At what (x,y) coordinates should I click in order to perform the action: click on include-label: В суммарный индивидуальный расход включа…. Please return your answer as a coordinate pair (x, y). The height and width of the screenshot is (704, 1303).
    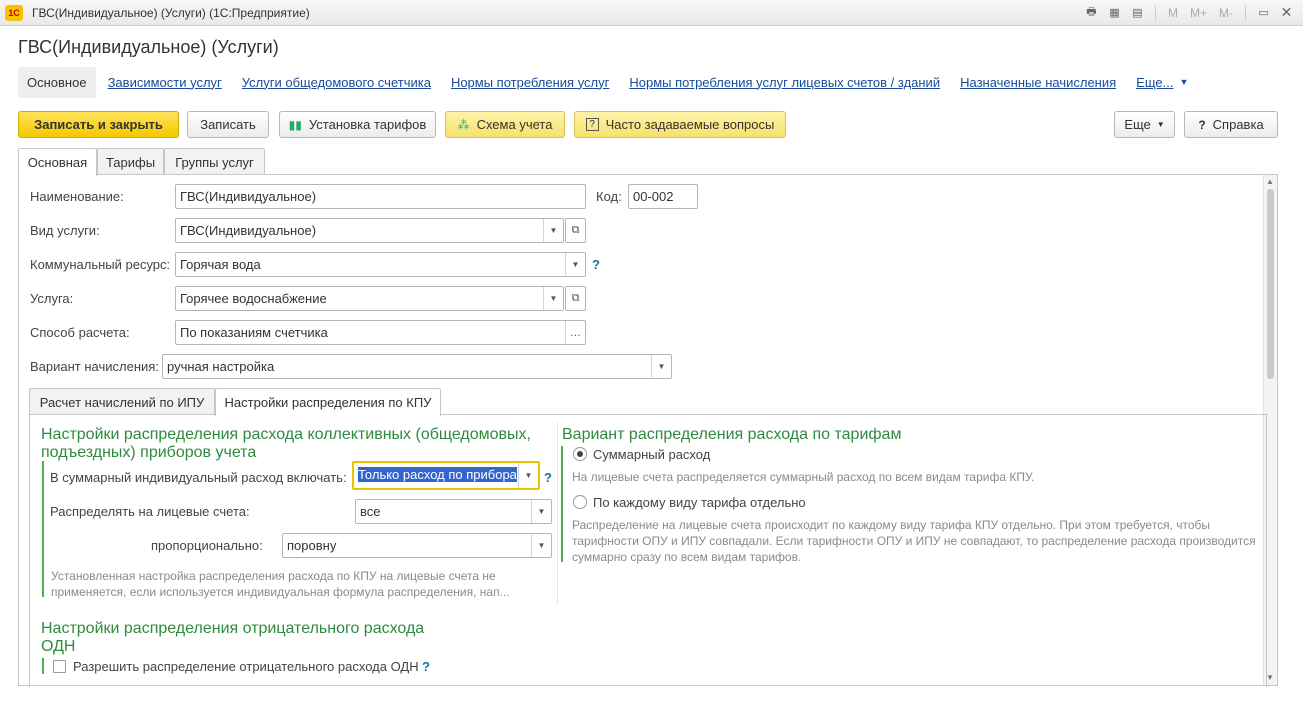
    Looking at the image, I should click on (198, 477).